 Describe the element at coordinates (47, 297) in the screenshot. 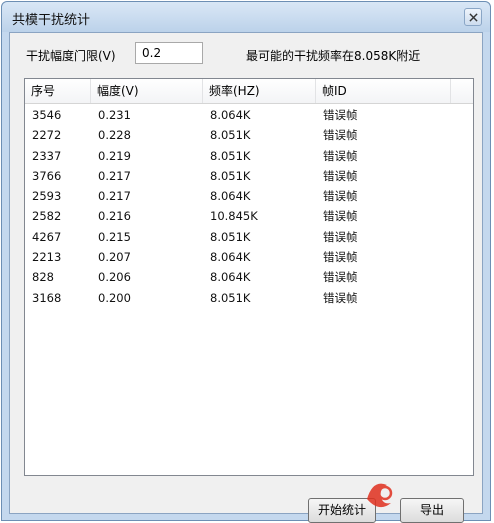

I see `cell-index: 3168` at that location.